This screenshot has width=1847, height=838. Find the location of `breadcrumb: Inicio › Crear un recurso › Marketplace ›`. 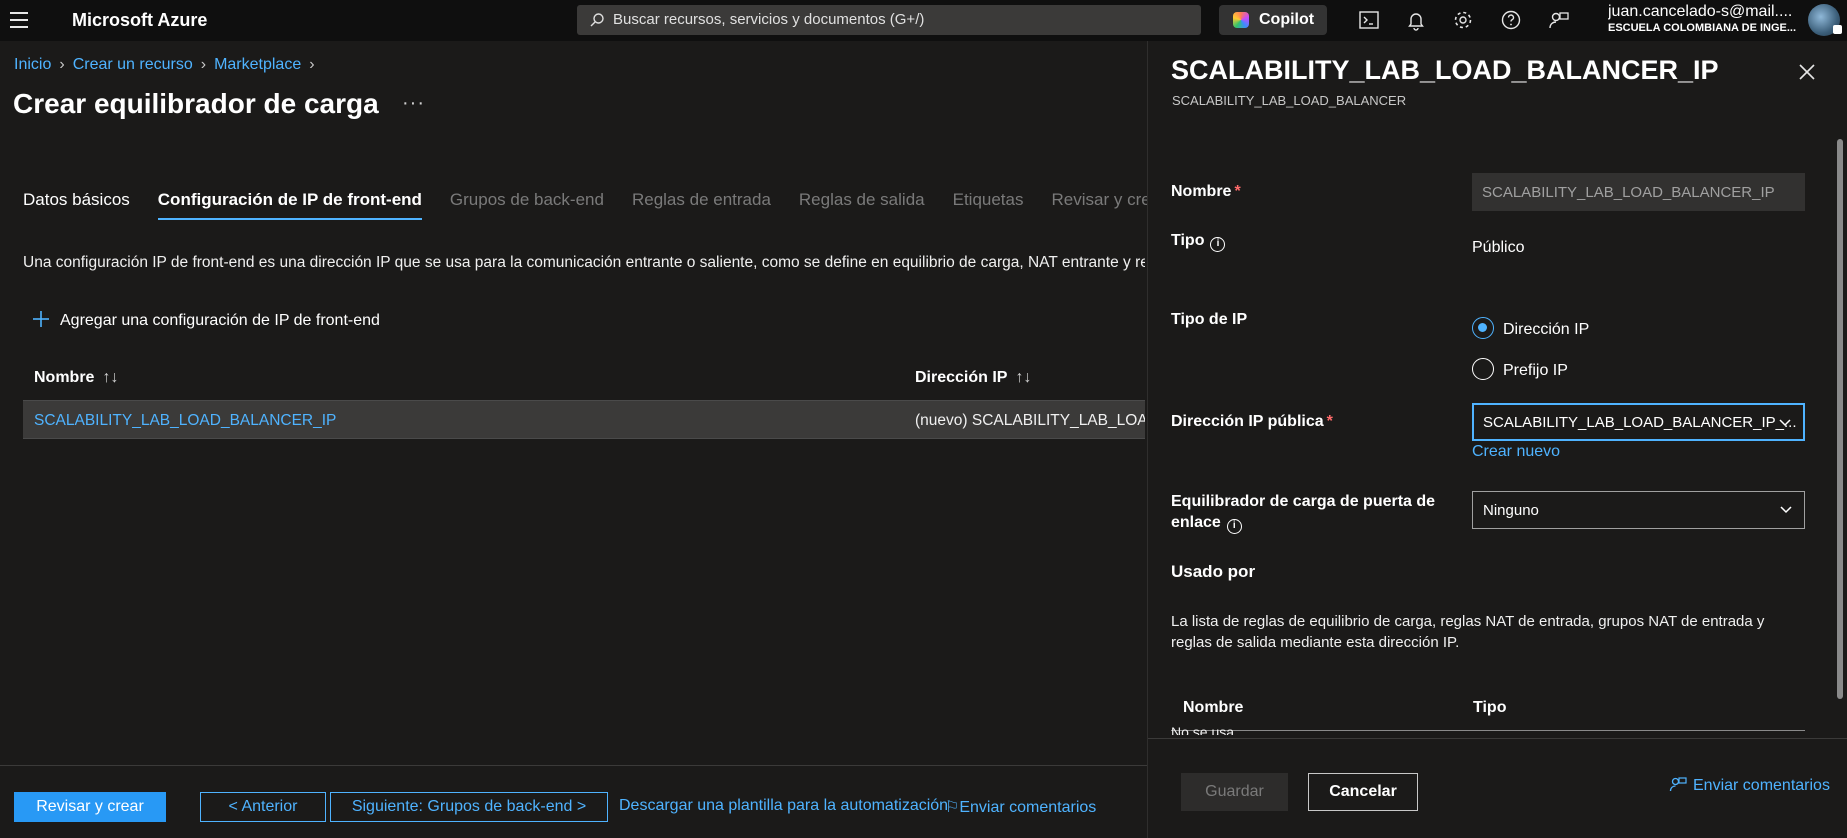

breadcrumb: Inicio › Crear un recurso › Marketplace › is located at coordinates (168, 65).